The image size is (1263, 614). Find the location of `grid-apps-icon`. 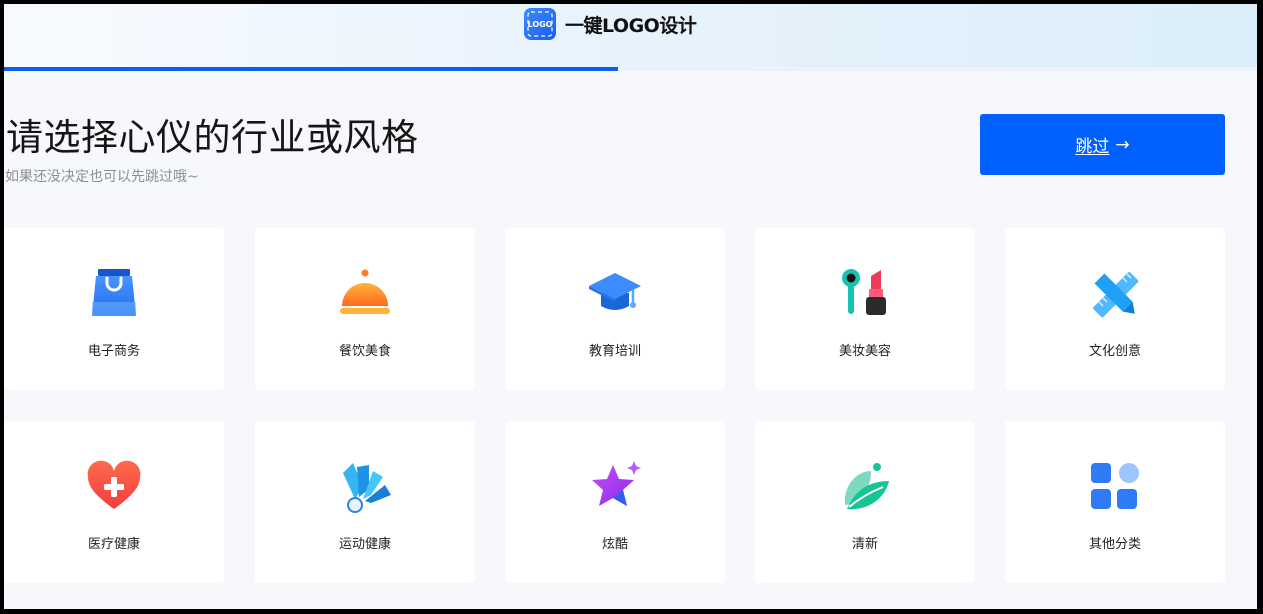

grid-apps-icon is located at coordinates (1115, 487).